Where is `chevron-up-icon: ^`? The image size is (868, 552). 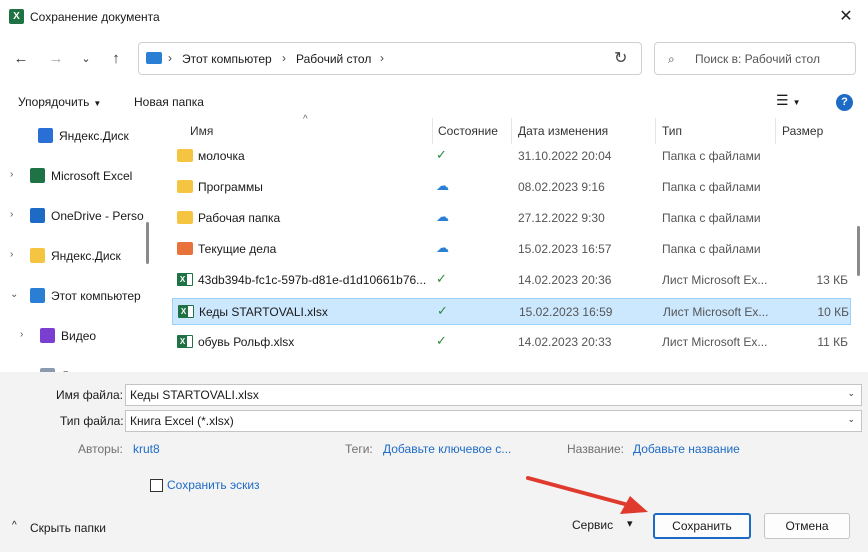
chevron-up-icon: ^ is located at coordinates (14, 525).